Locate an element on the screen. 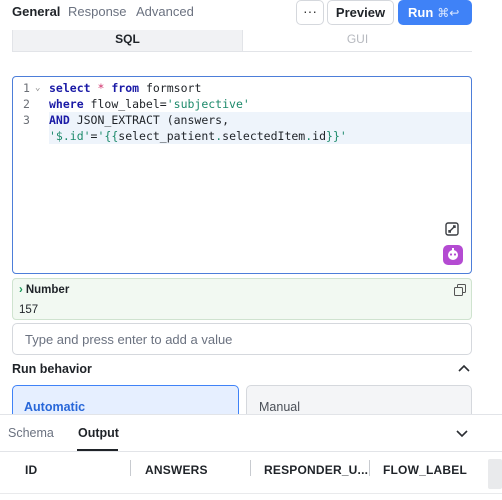  more-options-button: ··· is located at coordinates (310, 12).